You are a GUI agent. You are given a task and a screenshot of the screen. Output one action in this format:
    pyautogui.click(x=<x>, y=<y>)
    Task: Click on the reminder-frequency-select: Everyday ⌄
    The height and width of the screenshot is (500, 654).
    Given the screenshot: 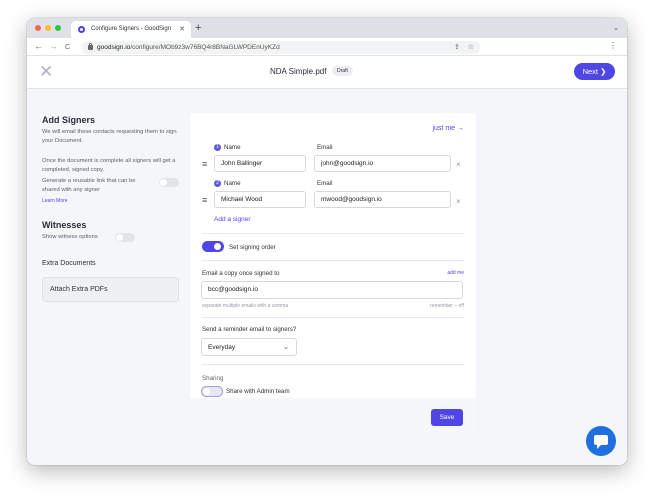 What is the action you would take?
    pyautogui.click(x=249, y=347)
    